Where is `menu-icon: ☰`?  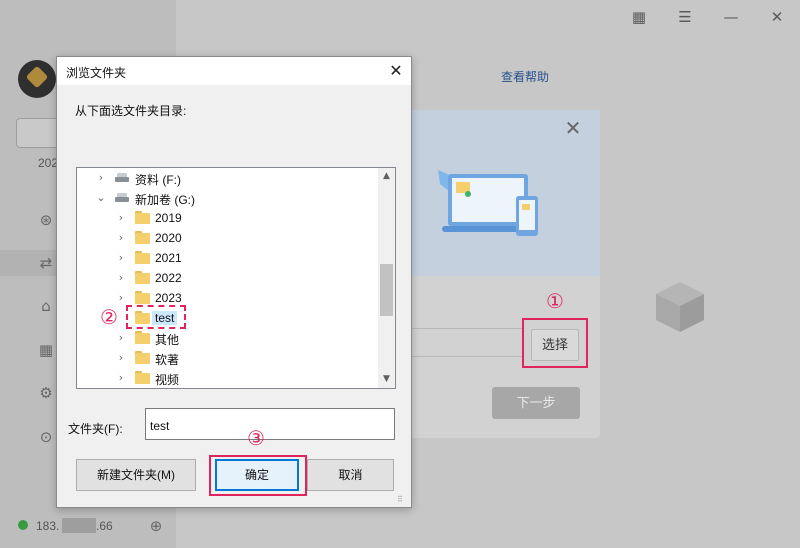
menu-icon: ☰ is located at coordinates (685, 17).